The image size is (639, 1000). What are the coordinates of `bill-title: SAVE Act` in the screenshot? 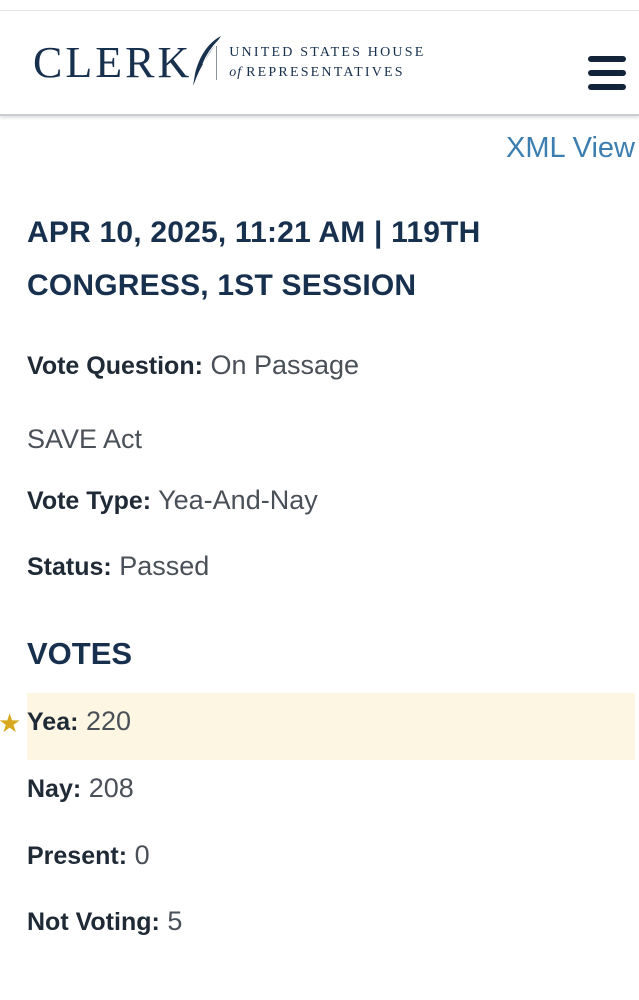 It's located at (84, 439).